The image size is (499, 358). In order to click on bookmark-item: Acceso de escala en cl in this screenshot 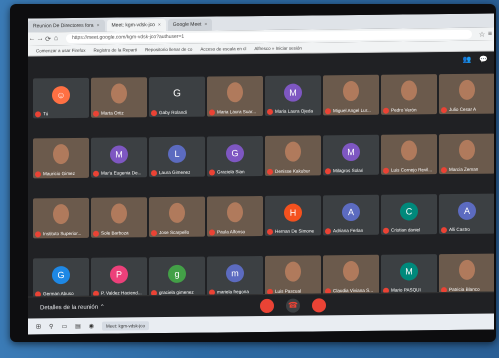, I will do `click(223, 48)`.